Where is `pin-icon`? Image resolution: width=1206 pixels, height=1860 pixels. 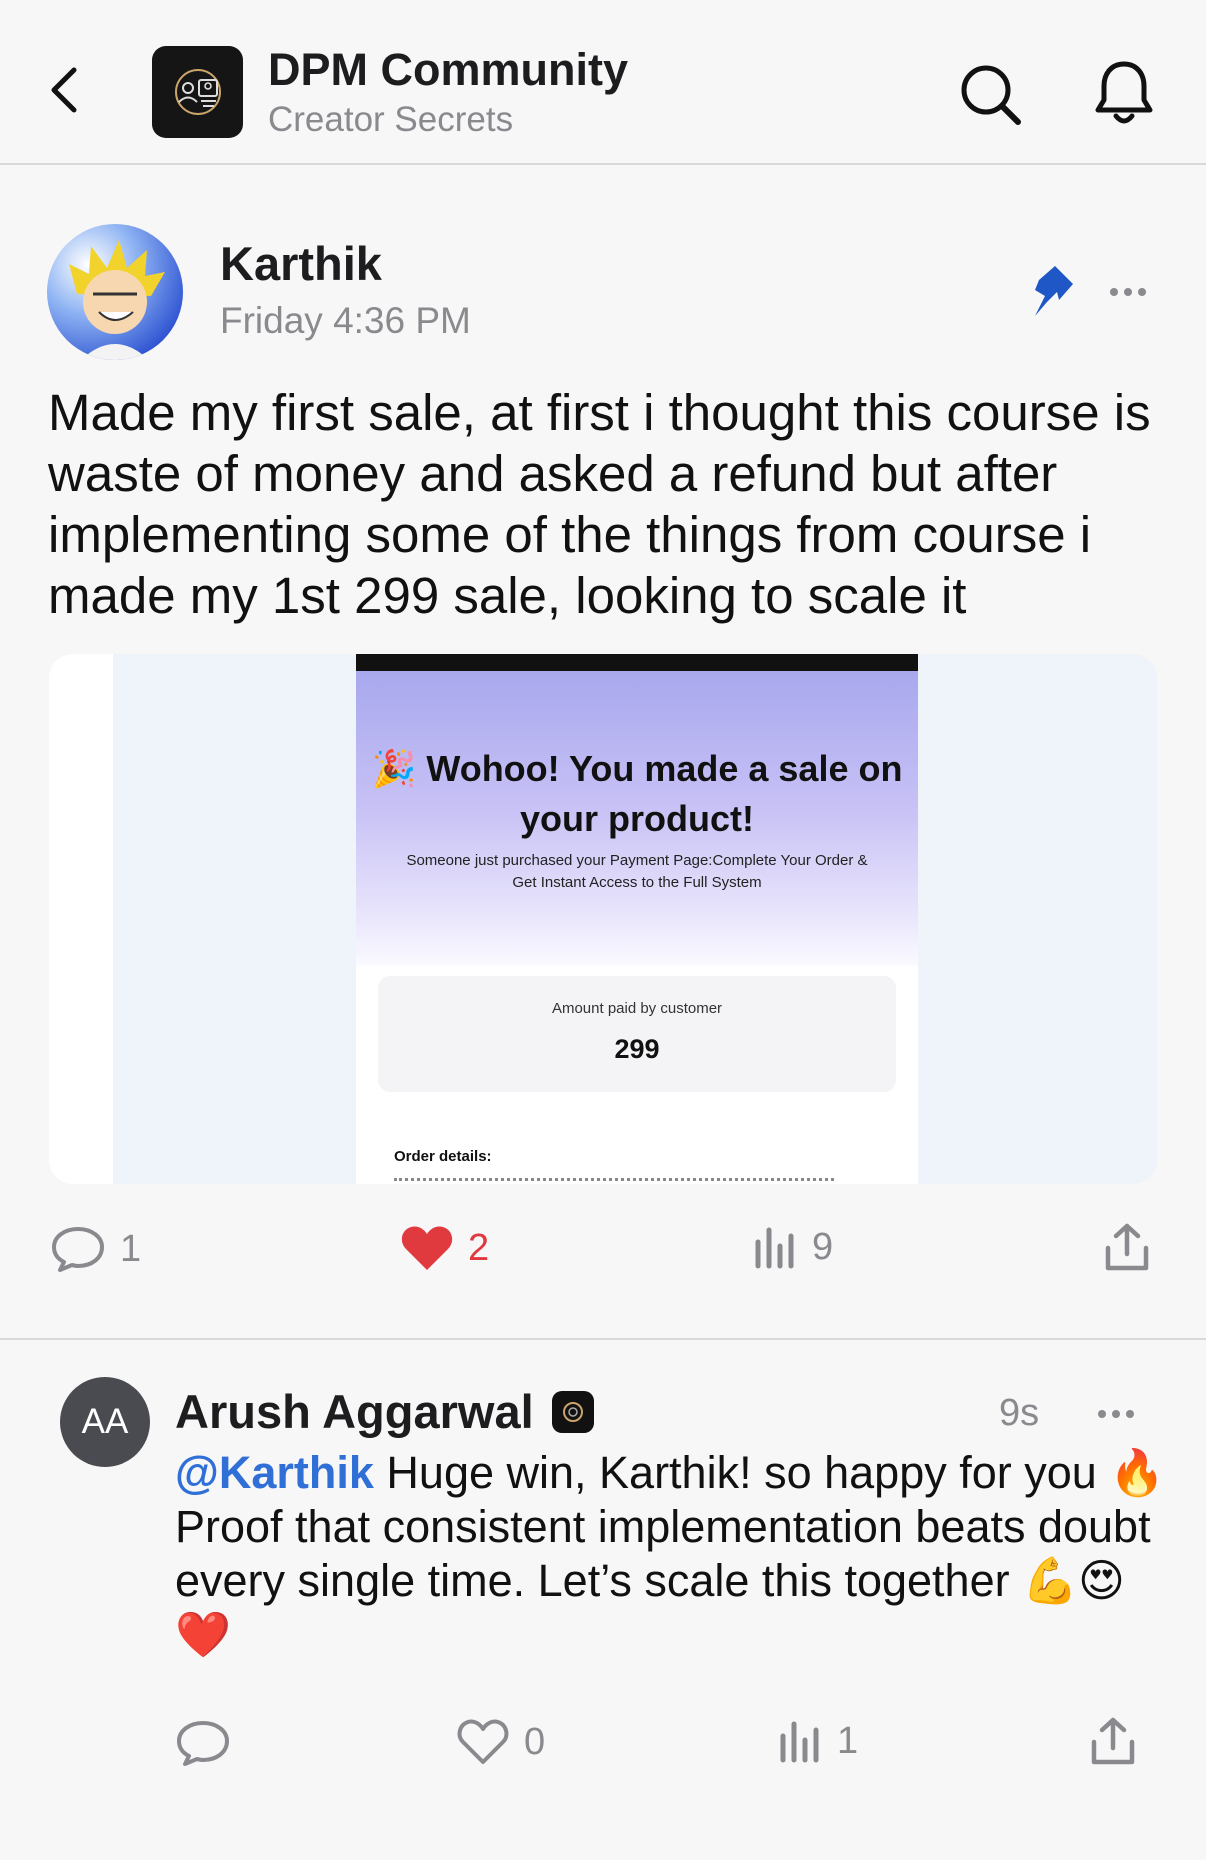
pin-icon is located at coordinates (1051, 290).